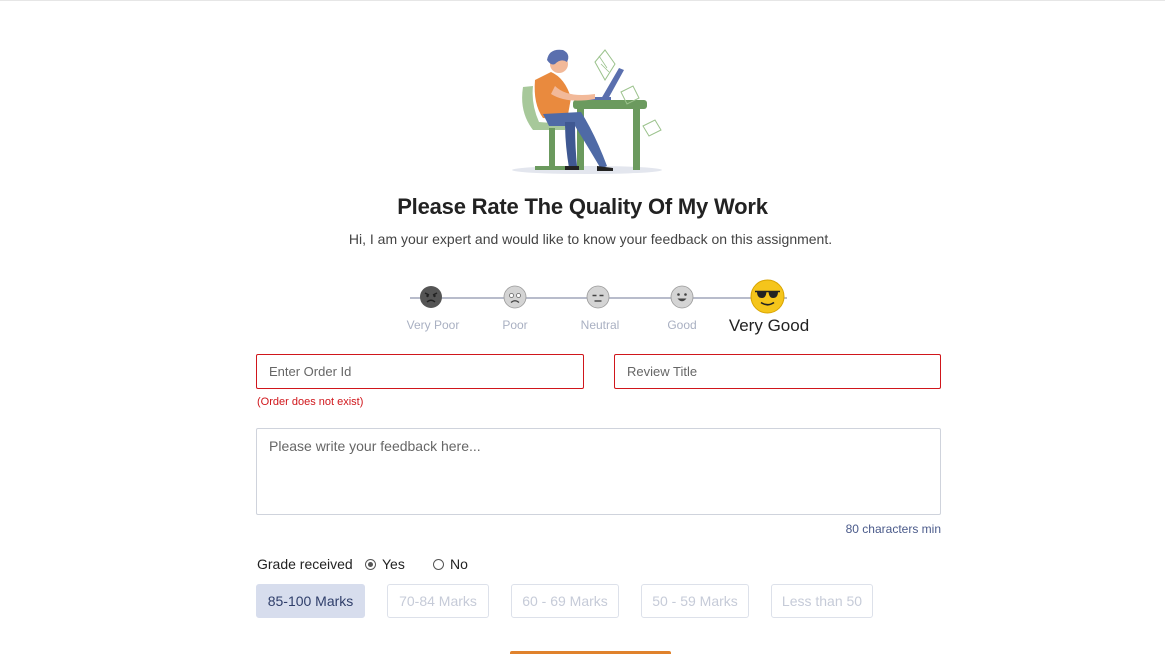  What do you see at coordinates (582, 206) in the screenshot?
I see `page-title: Please Rate The Quality Of My Work` at bounding box center [582, 206].